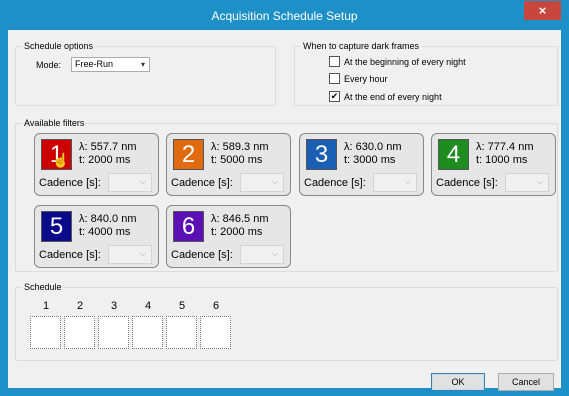  What do you see at coordinates (94, 64) in the screenshot?
I see `mode-select-value: Free-Run` at bounding box center [94, 64].